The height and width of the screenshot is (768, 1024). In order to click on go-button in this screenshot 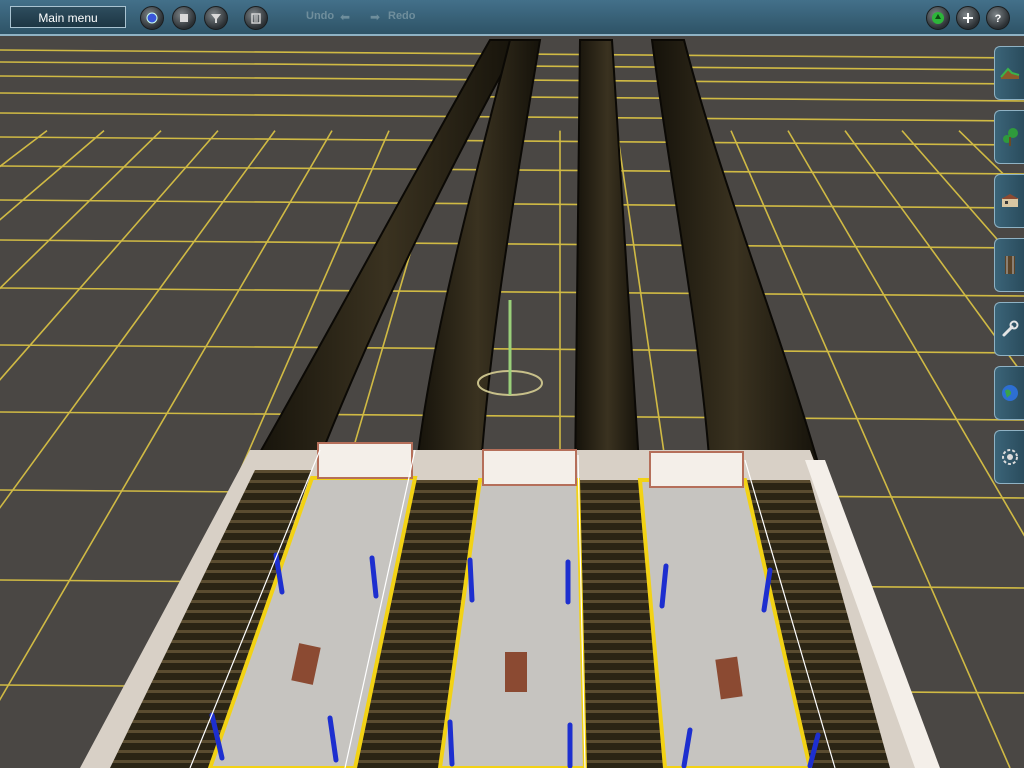, I will do `click(938, 18)`.